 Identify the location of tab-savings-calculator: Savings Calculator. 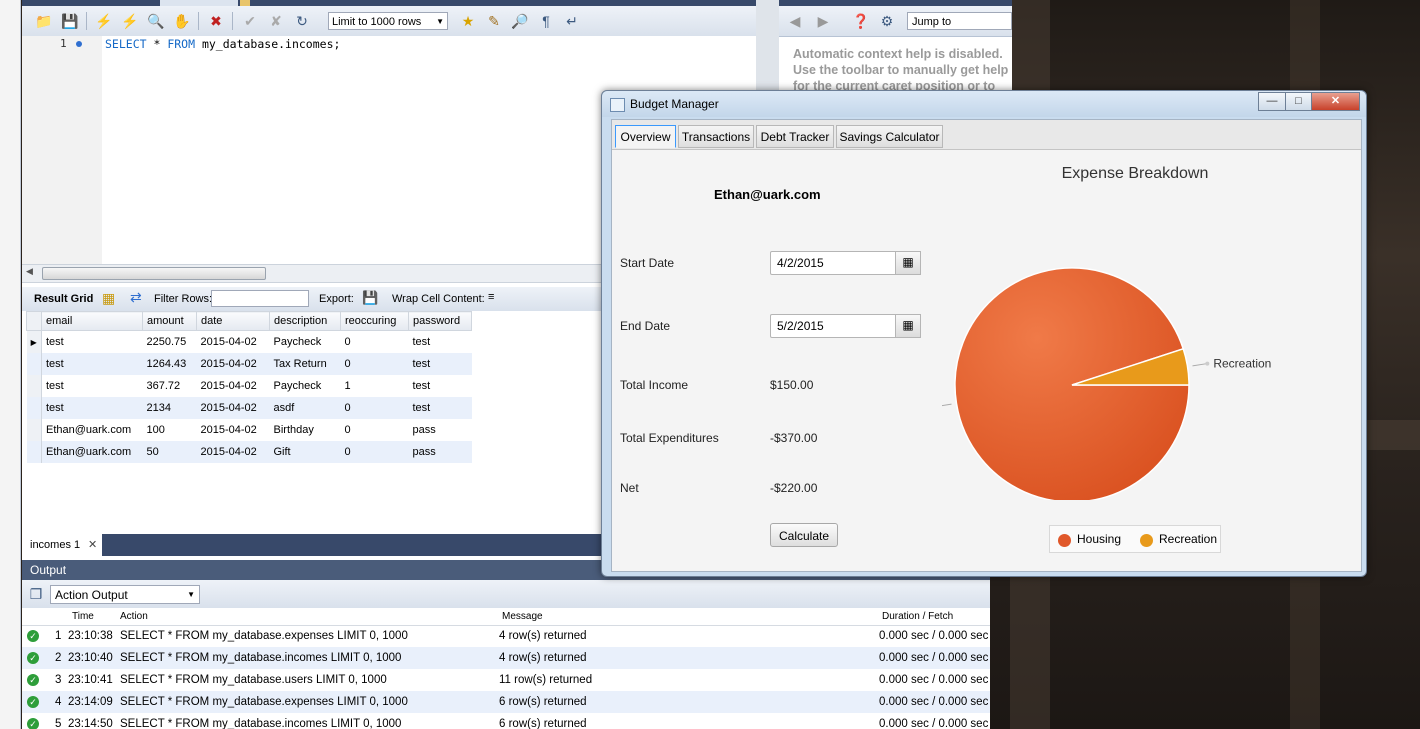
(889, 136).